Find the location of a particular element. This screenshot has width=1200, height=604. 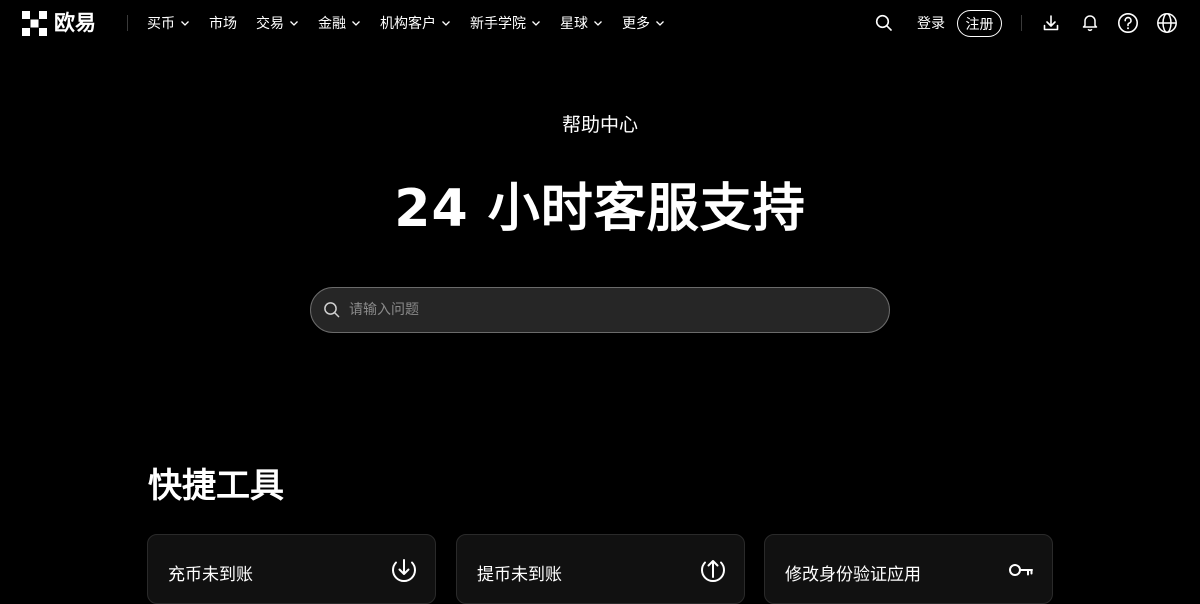

help-search-box is located at coordinates (600, 310).